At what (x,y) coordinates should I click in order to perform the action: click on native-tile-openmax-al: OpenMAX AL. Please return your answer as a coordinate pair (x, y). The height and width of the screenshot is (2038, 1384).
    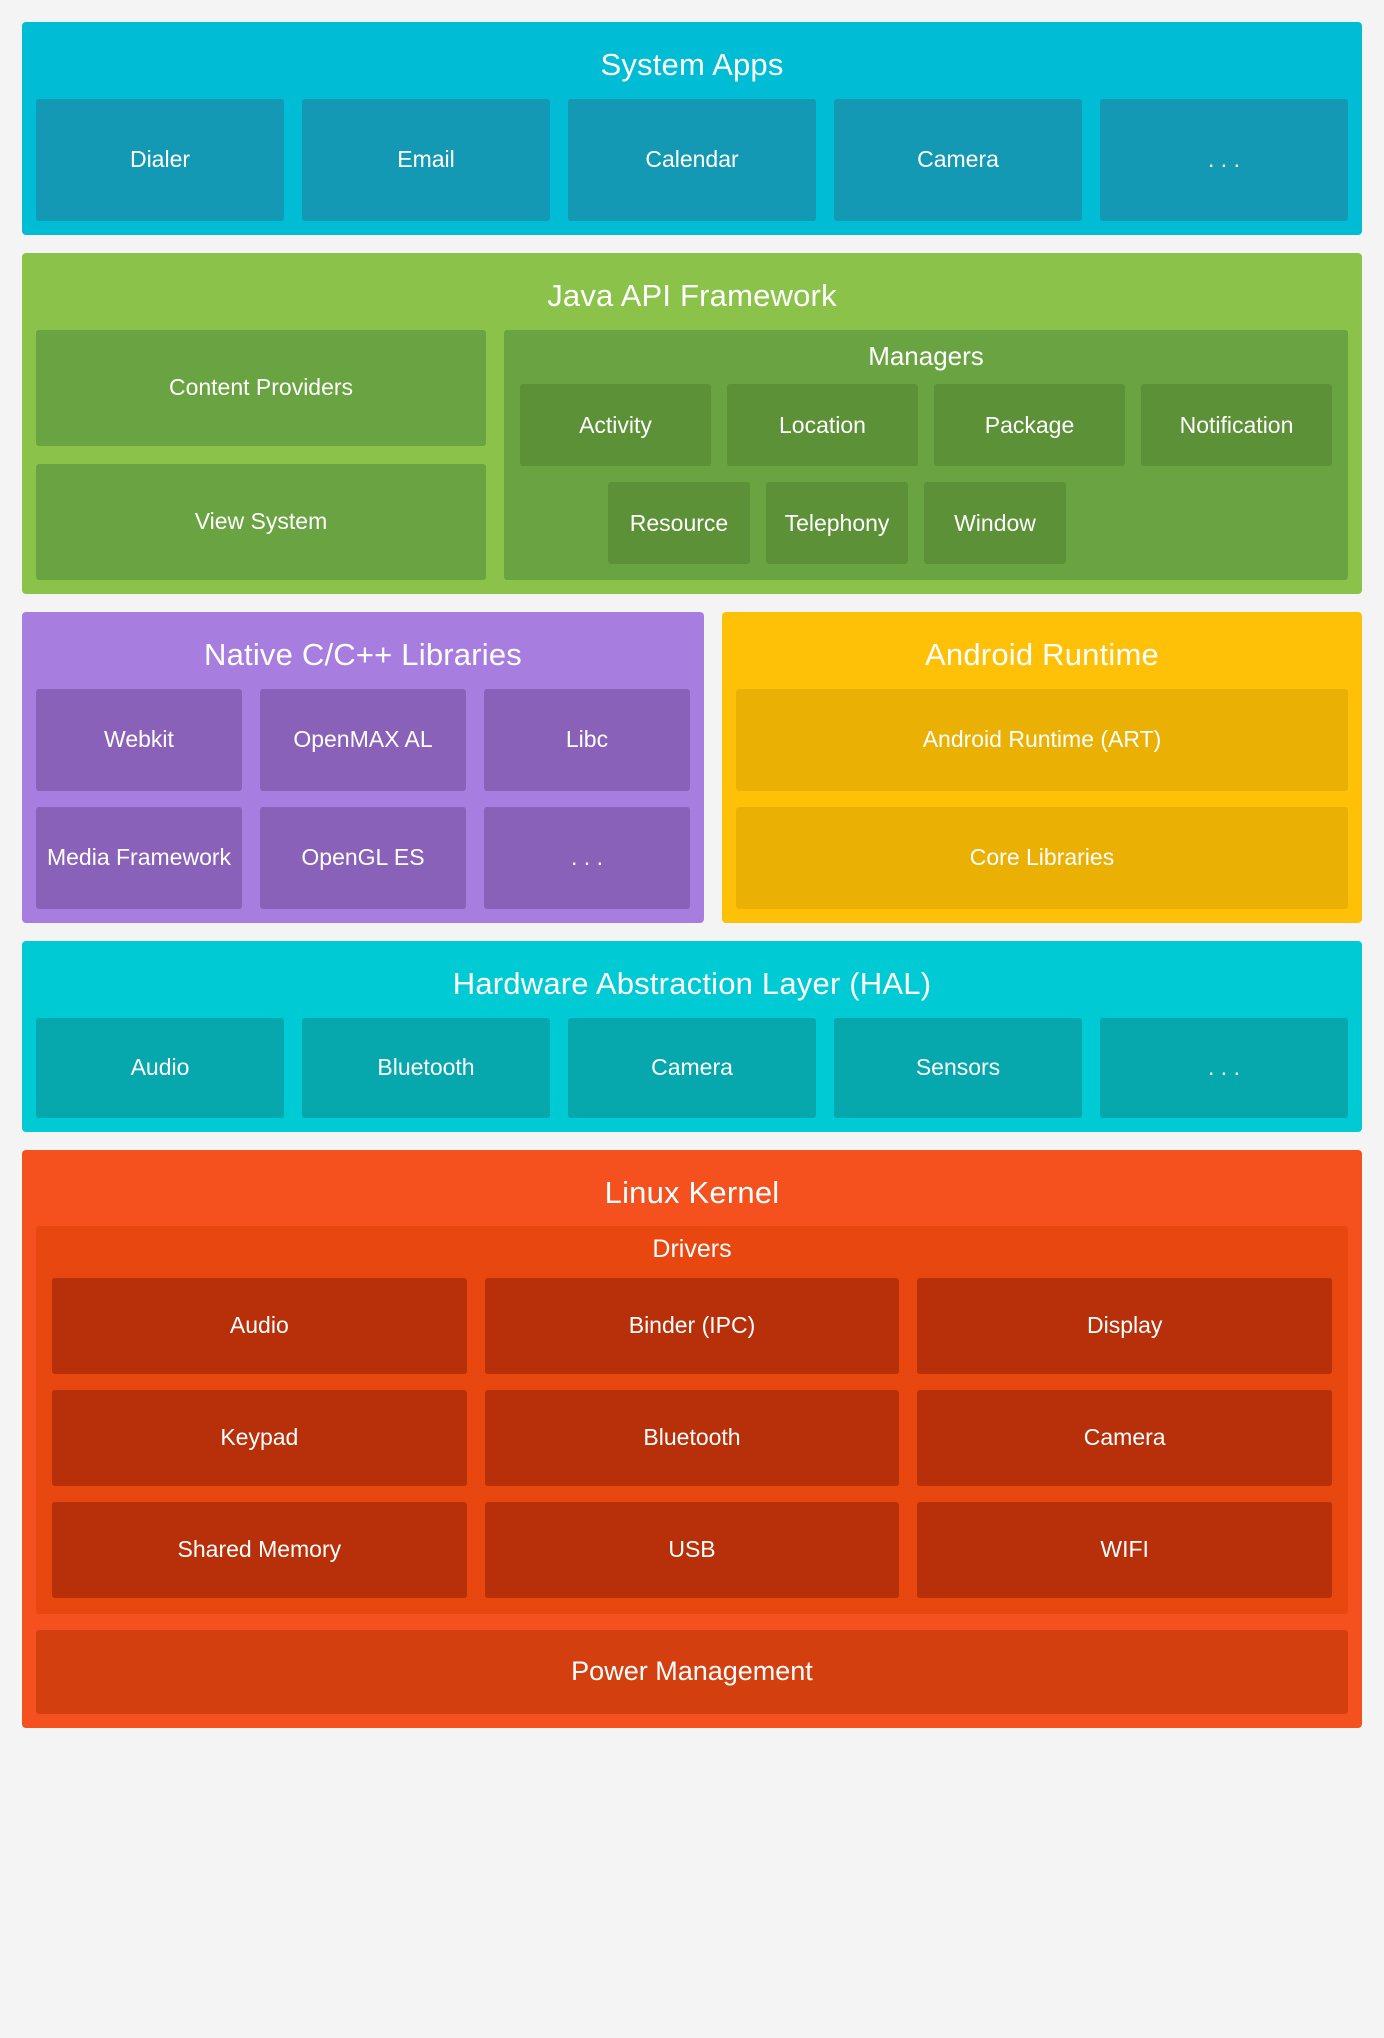
    Looking at the image, I should click on (363, 739).